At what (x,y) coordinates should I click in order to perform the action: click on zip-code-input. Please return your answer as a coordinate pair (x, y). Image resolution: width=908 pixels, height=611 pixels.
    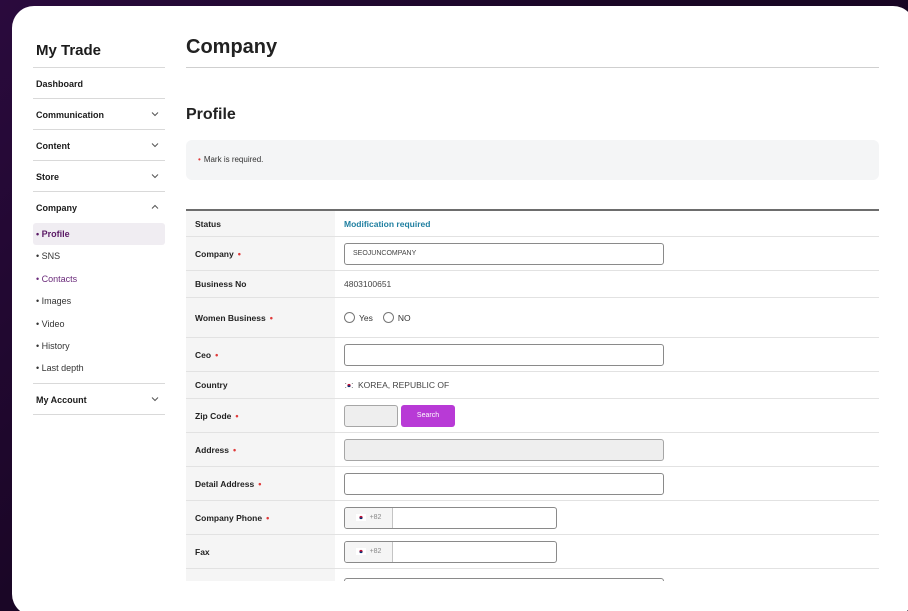
    Looking at the image, I should click on (371, 415).